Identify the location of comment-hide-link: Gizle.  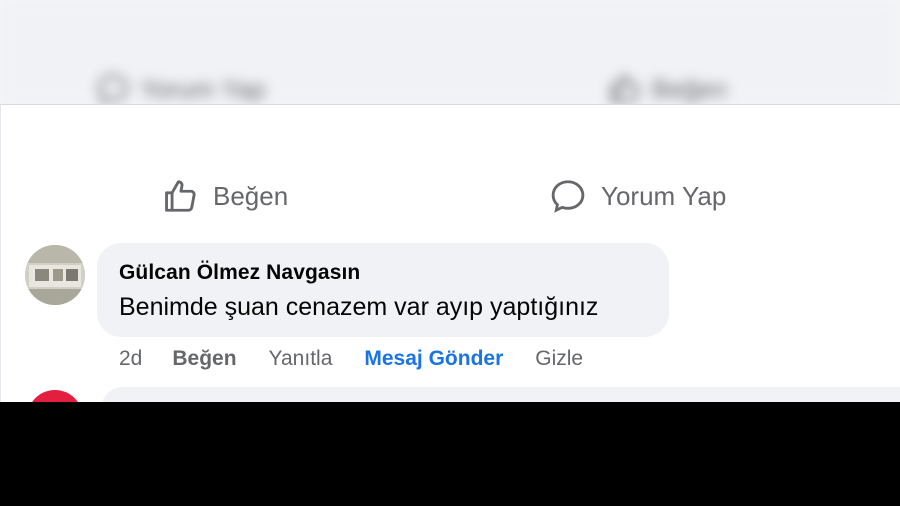
(559, 359).